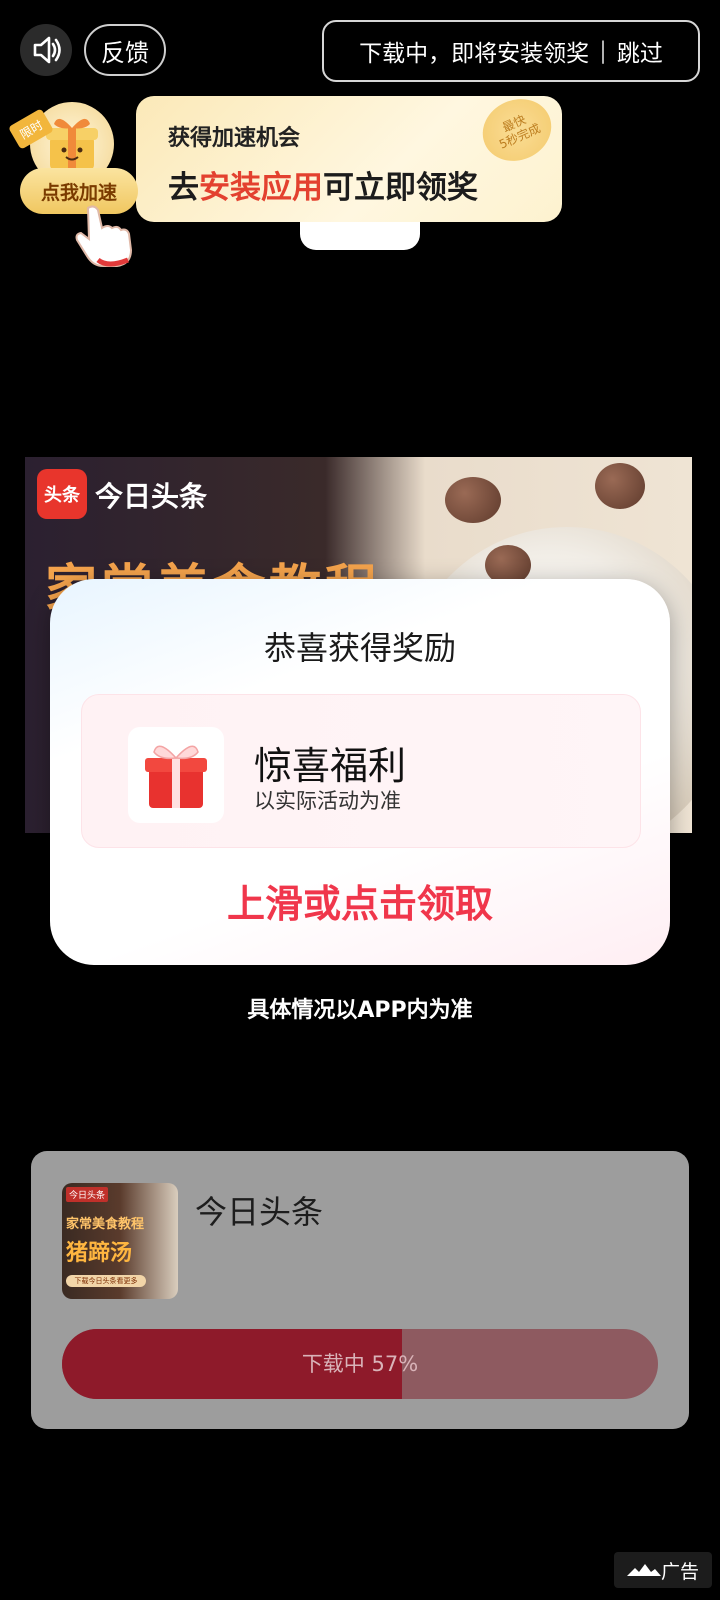  I want to click on thumb-tag: 今日头条, so click(87, 1194).